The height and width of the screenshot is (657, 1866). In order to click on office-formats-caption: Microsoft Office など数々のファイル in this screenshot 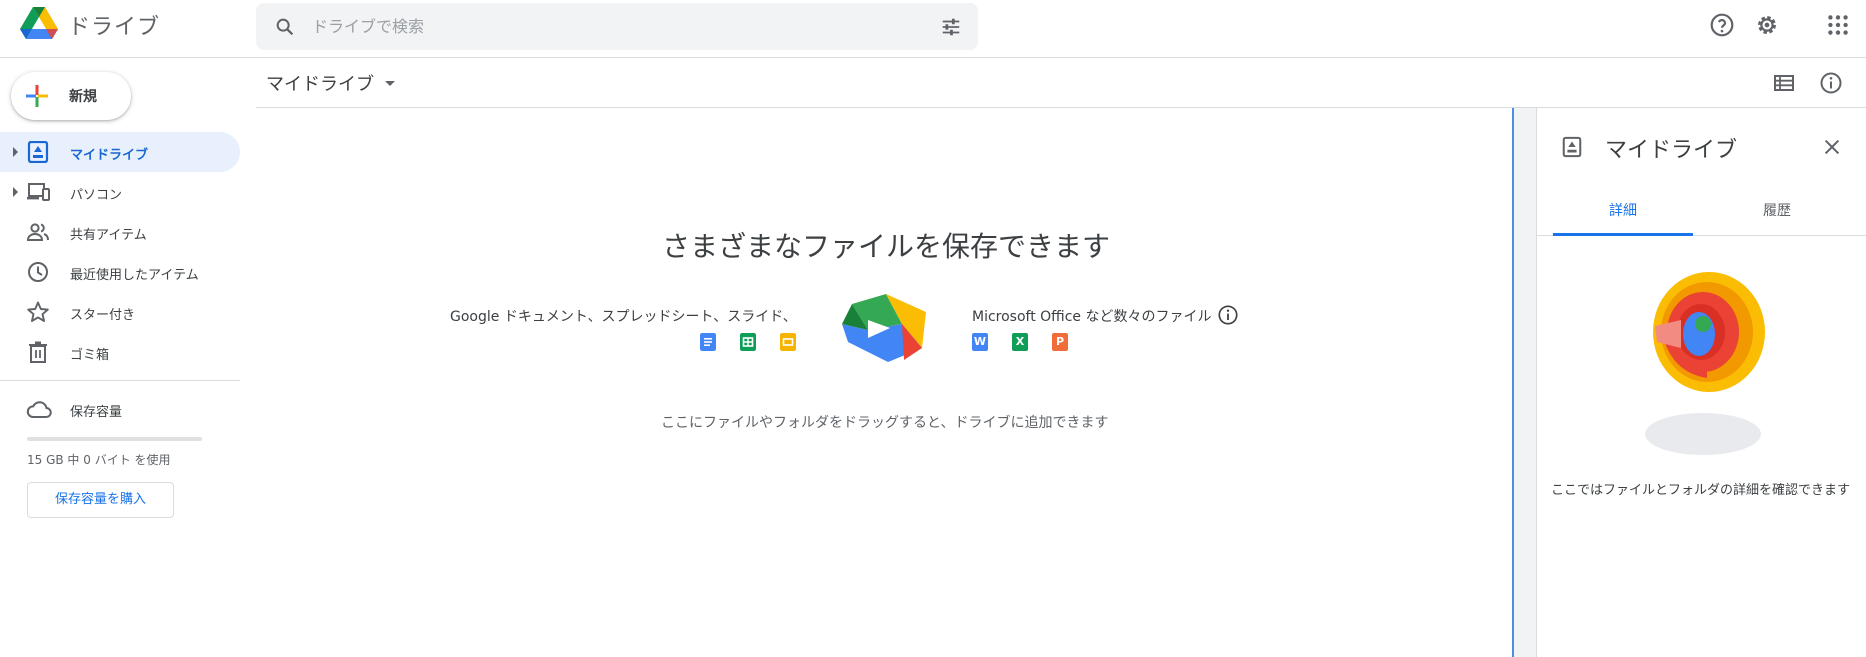, I will do `click(1092, 317)`.